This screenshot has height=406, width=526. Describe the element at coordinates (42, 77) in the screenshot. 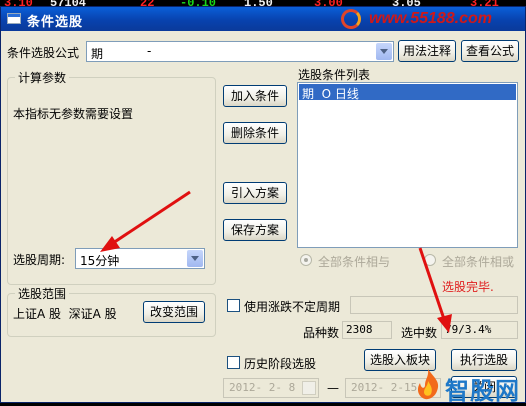

I see `calc-params-title: 计算参数` at that location.